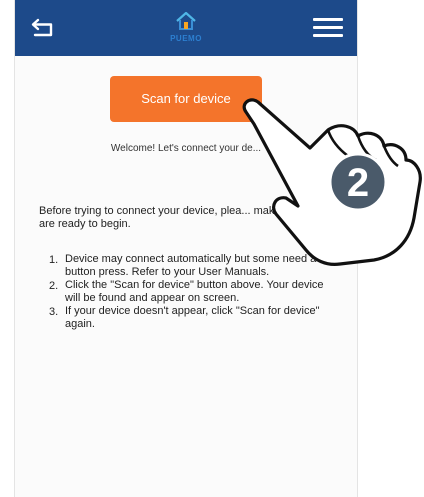 This screenshot has width=424, height=497. Describe the element at coordinates (186, 20) in the screenshot. I see `home-logo-icon` at that location.